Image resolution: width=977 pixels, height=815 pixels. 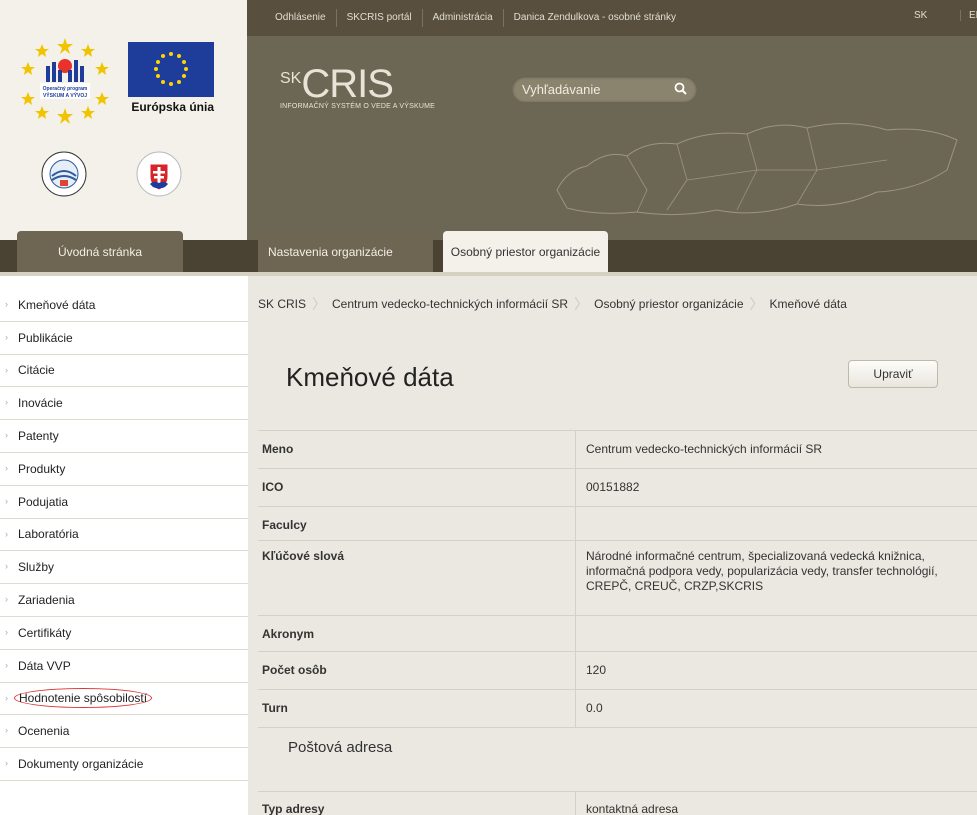 What do you see at coordinates (347, 84) in the screenshot?
I see `brand-name: CRIS` at bounding box center [347, 84].